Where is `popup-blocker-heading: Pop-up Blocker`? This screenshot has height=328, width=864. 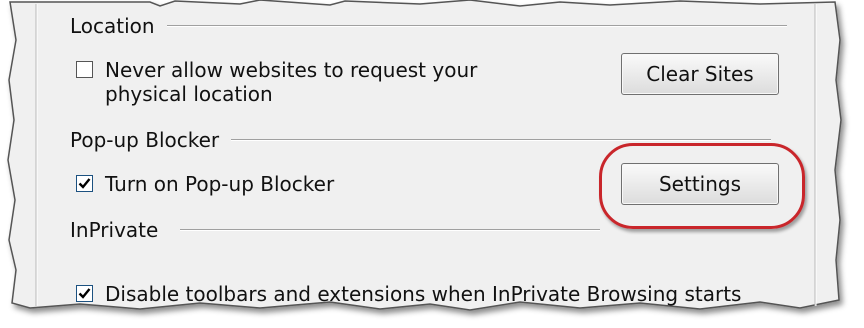 popup-blocker-heading: Pop-up Blocker is located at coordinates (145, 140).